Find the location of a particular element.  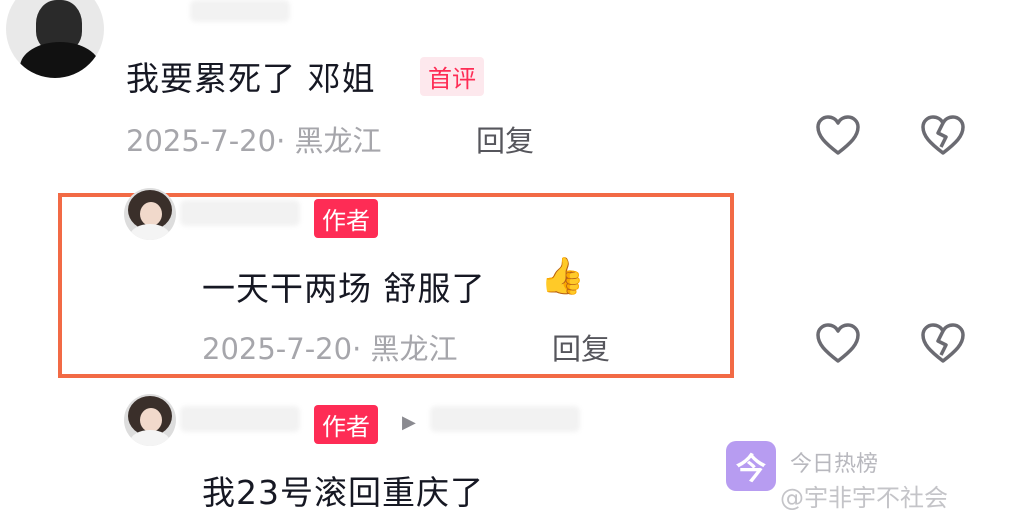

first-comment-badge: 首评 is located at coordinates (452, 76).